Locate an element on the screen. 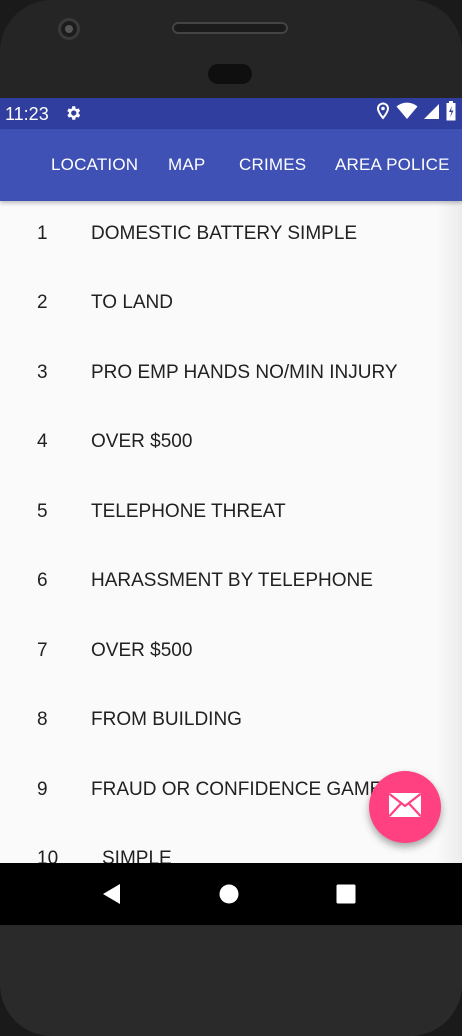 This screenshot has width=462, height=1036. device-top-bezel is located at coordinates (231, 49).